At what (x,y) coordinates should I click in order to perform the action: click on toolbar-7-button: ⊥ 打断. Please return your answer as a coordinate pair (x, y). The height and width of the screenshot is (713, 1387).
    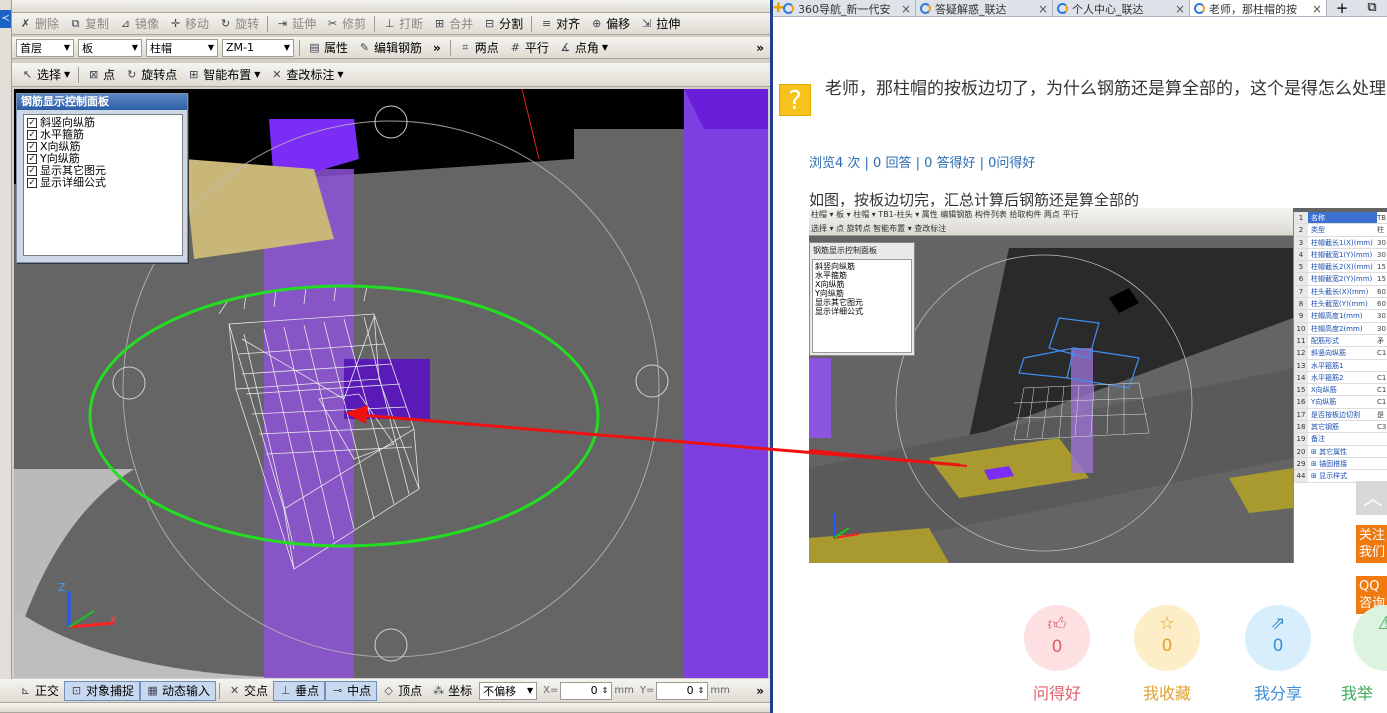
    Looking at the image, I should click on (403, 24).